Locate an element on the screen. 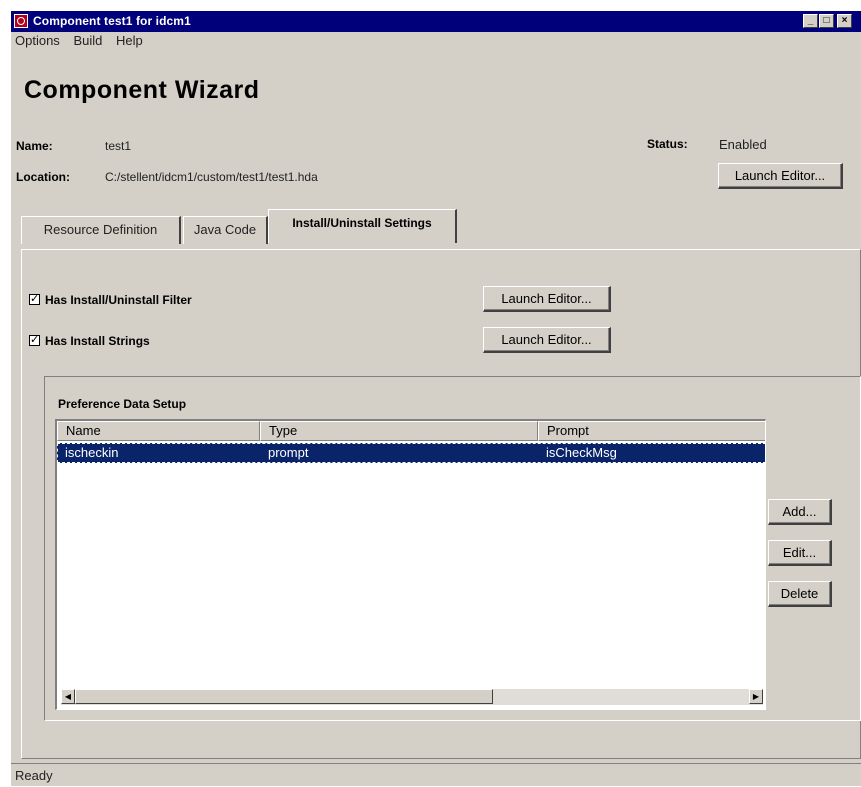  menu-help: Help is located at coordinates (129, 40).